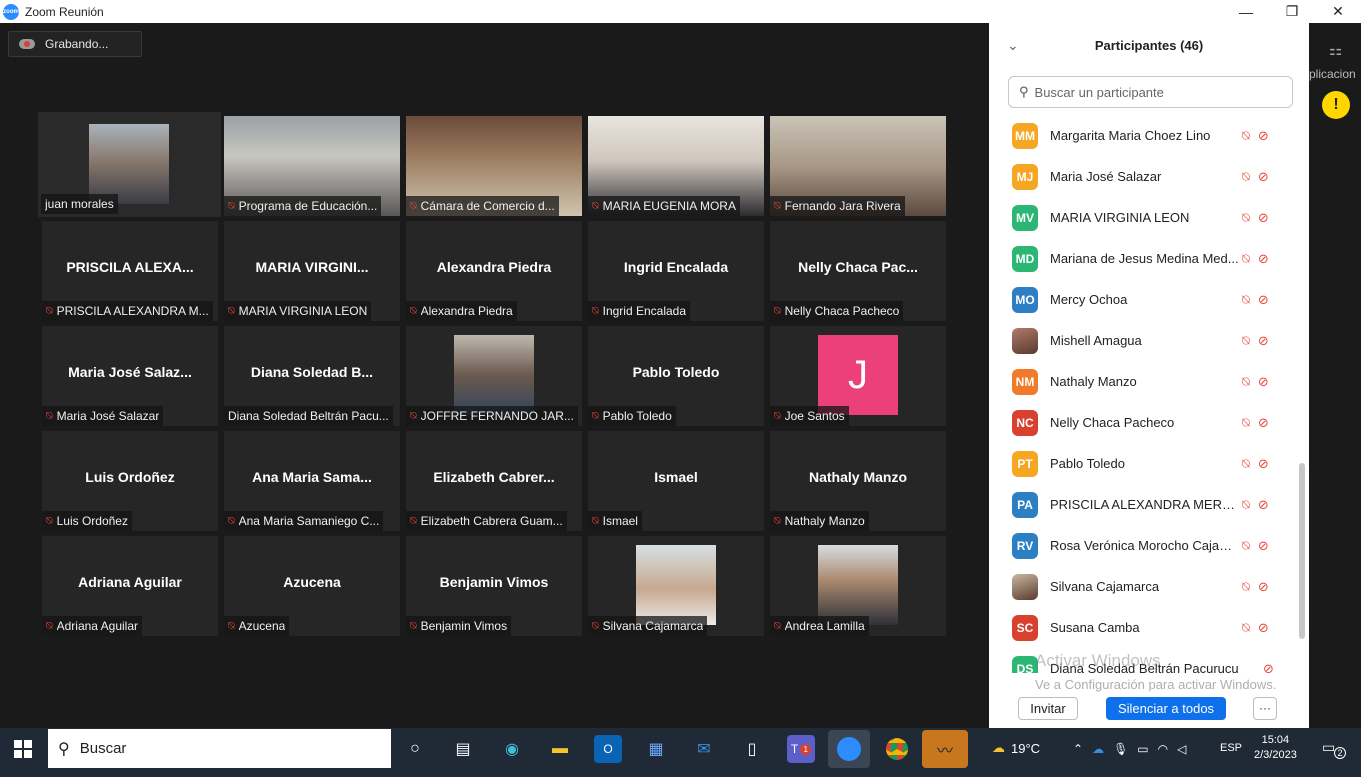 This screenshot has width=1361, height=777. What do you see at coordinates (1166, 708) in the screenshot?
I see `mute-all-button: Silenciar a todos` at bounding box center [1166, 708].